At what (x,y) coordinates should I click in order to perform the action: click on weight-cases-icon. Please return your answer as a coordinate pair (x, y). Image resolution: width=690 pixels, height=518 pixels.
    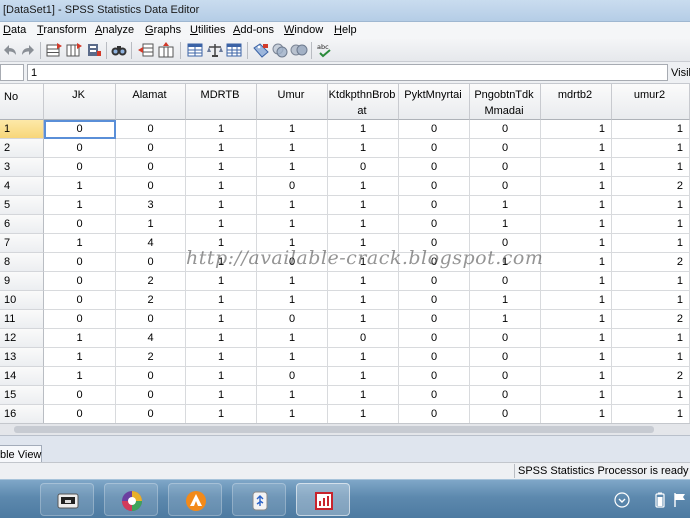
    Looking at the image, I should click on (215, 50).